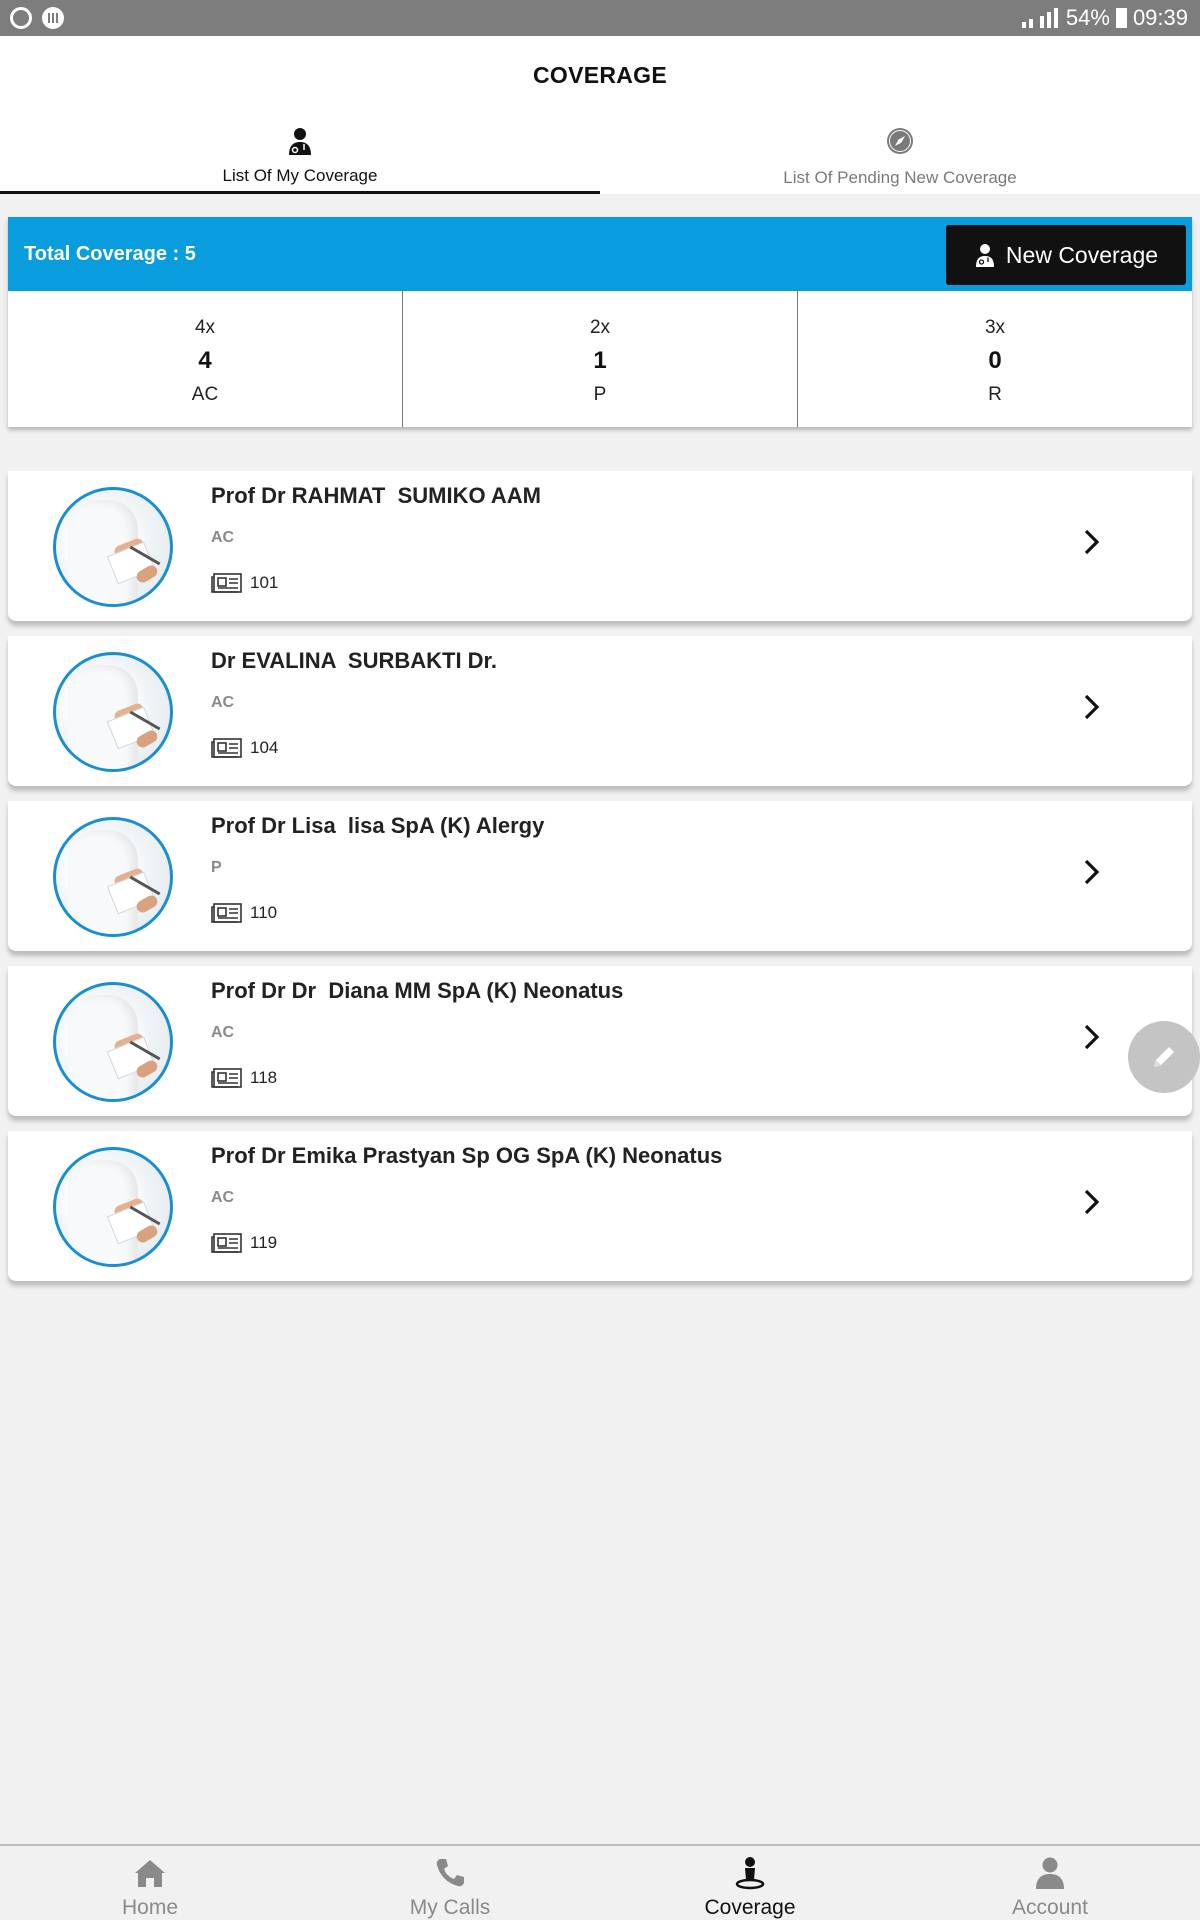  I want to click on doctor-name: Prof Dr RAHMAT SUMIKO AAM, so click(376, 495).